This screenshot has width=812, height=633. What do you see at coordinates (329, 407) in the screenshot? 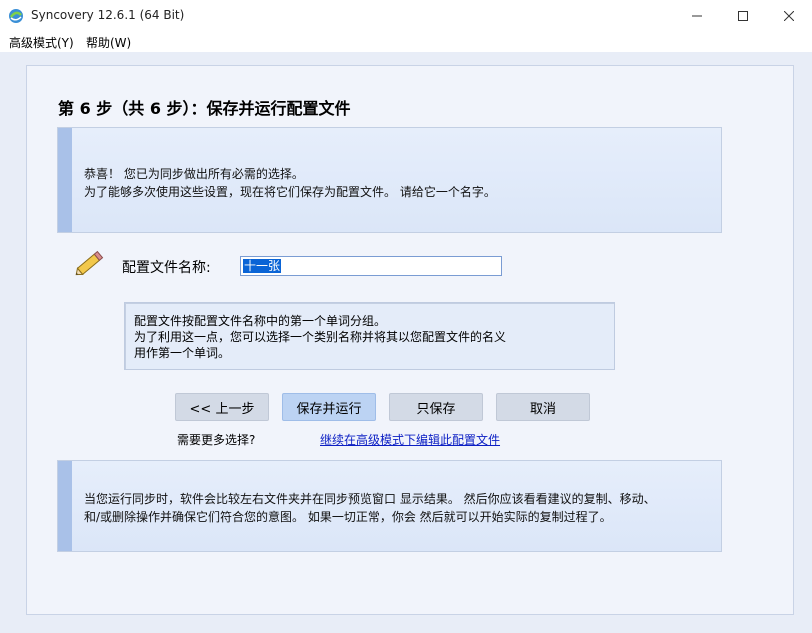
I see `save-and-run-button: 保存并运行` at bounding box center [329, 407].